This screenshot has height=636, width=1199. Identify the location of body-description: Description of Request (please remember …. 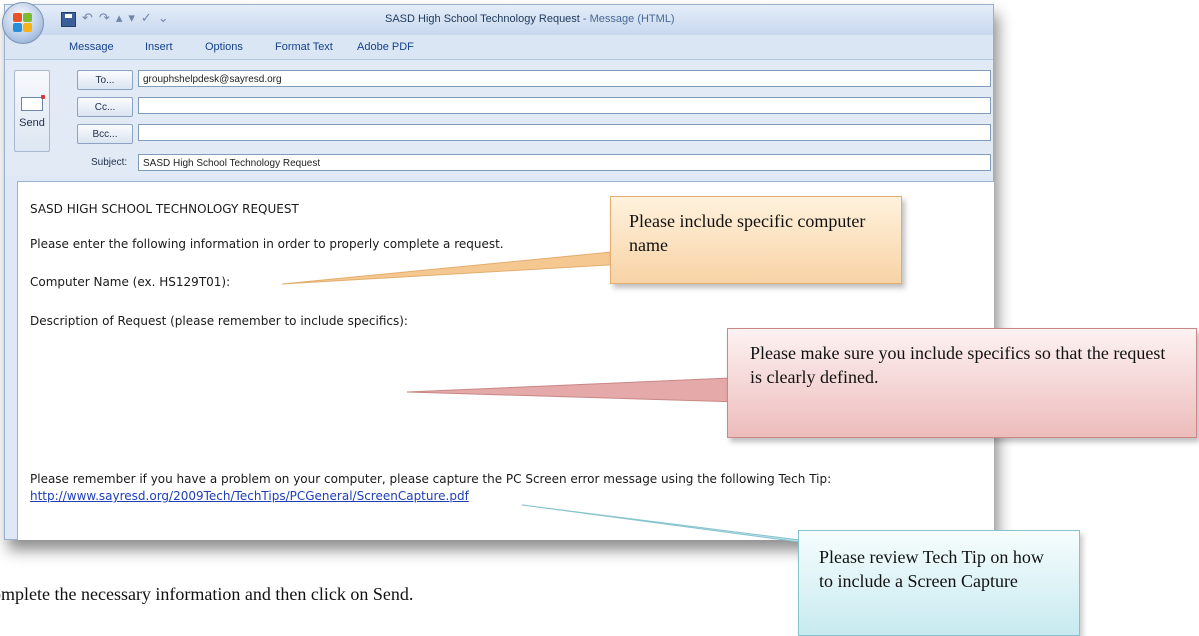
(219, 321).